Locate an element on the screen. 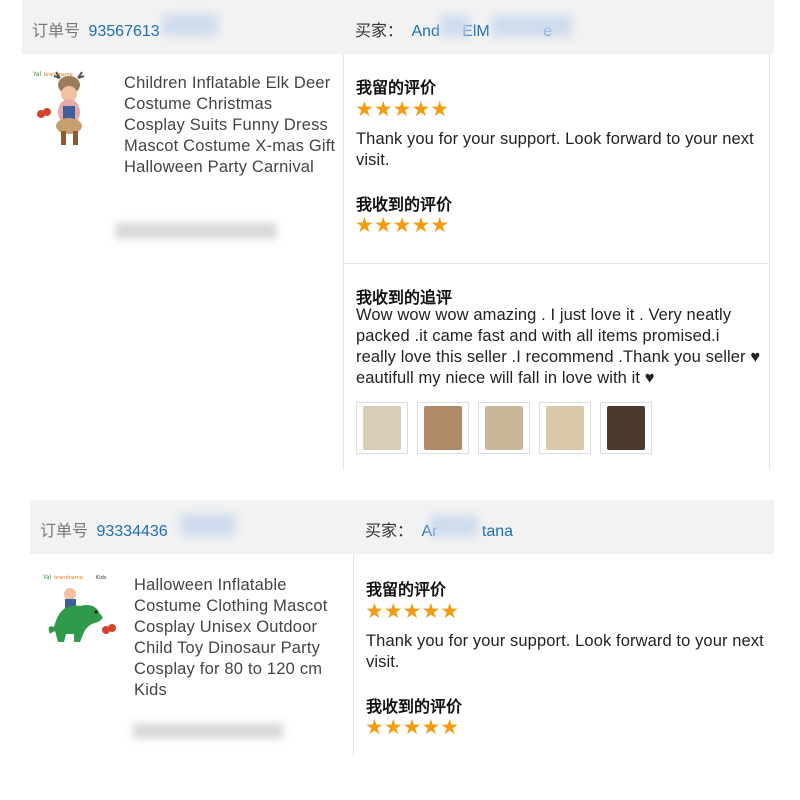 This screenshot has width=800, height=800. my-review-title: 我留的评价 is located at coordinates (406, 589).